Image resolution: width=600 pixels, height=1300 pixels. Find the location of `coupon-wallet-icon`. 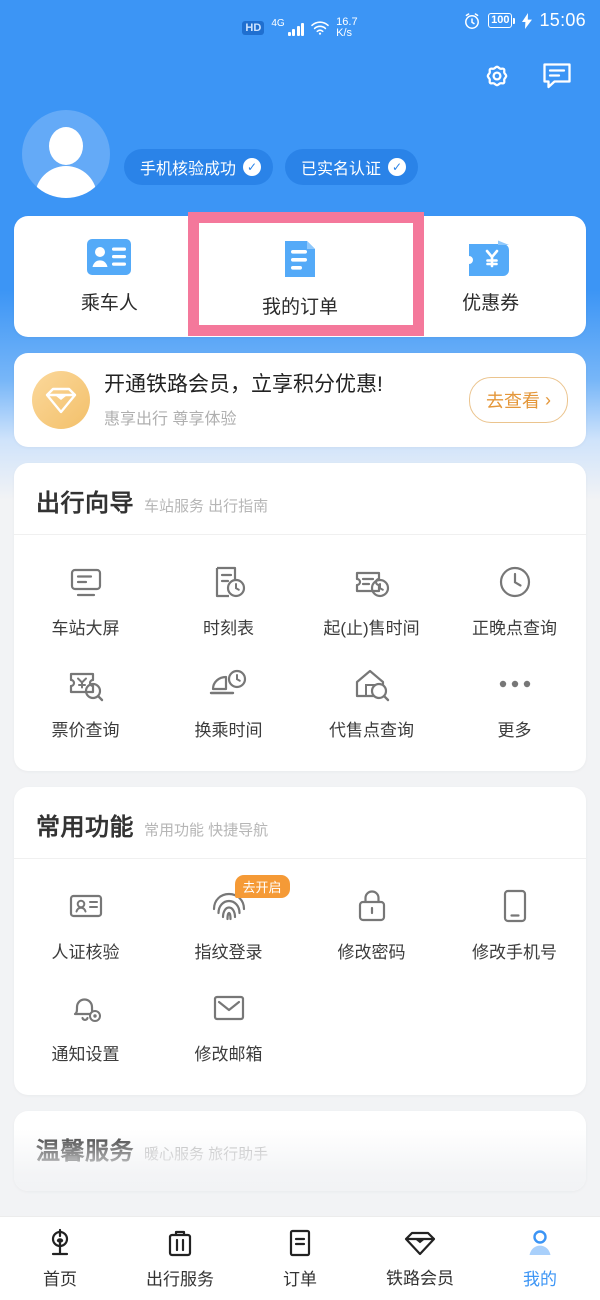

coupon-wallet-icon is located at coordinates (491, 257).